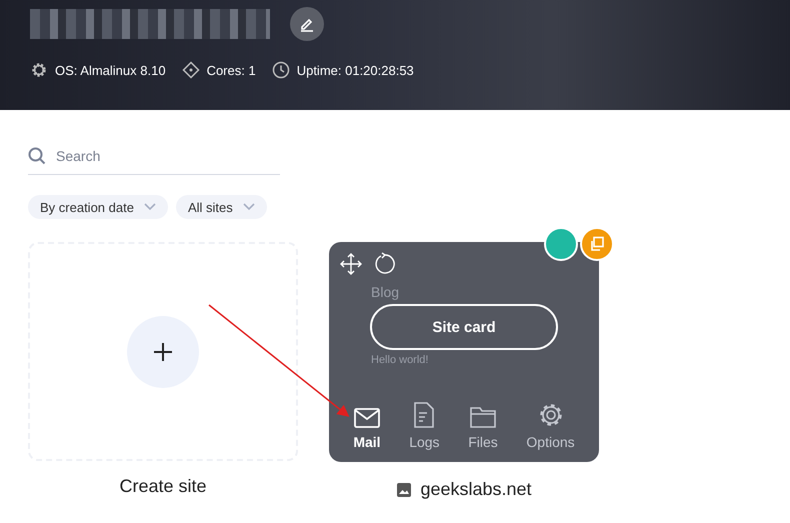  I want to click on action-button: Options, so click(550, 425).